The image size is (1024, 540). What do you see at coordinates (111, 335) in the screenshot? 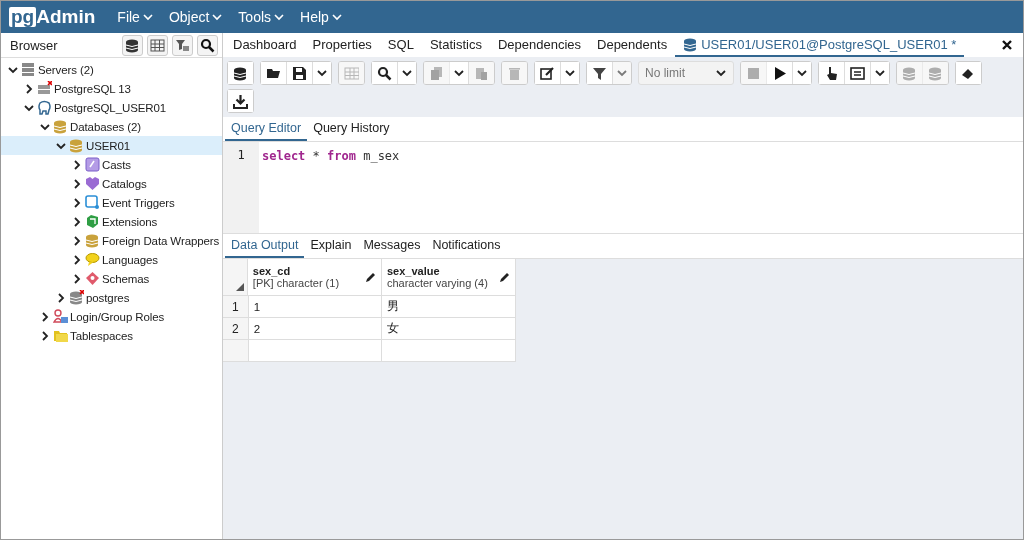
I see `tree-item: Tablespaces` at bounding box center [111, 335].